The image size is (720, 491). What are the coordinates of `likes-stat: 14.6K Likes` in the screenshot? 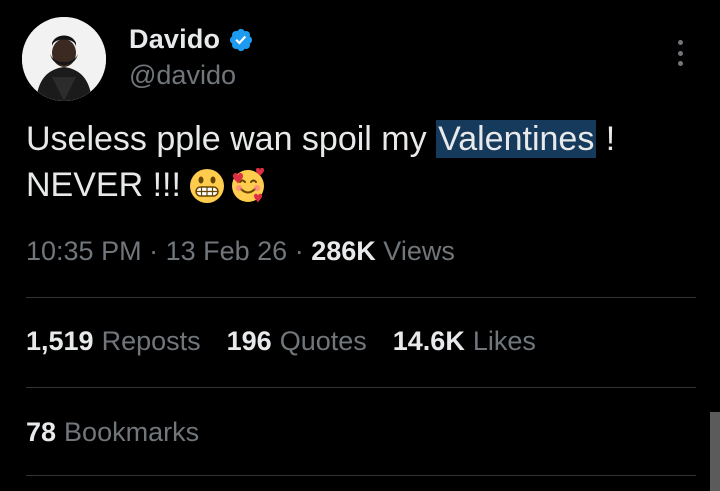 It's located at (464, 341).